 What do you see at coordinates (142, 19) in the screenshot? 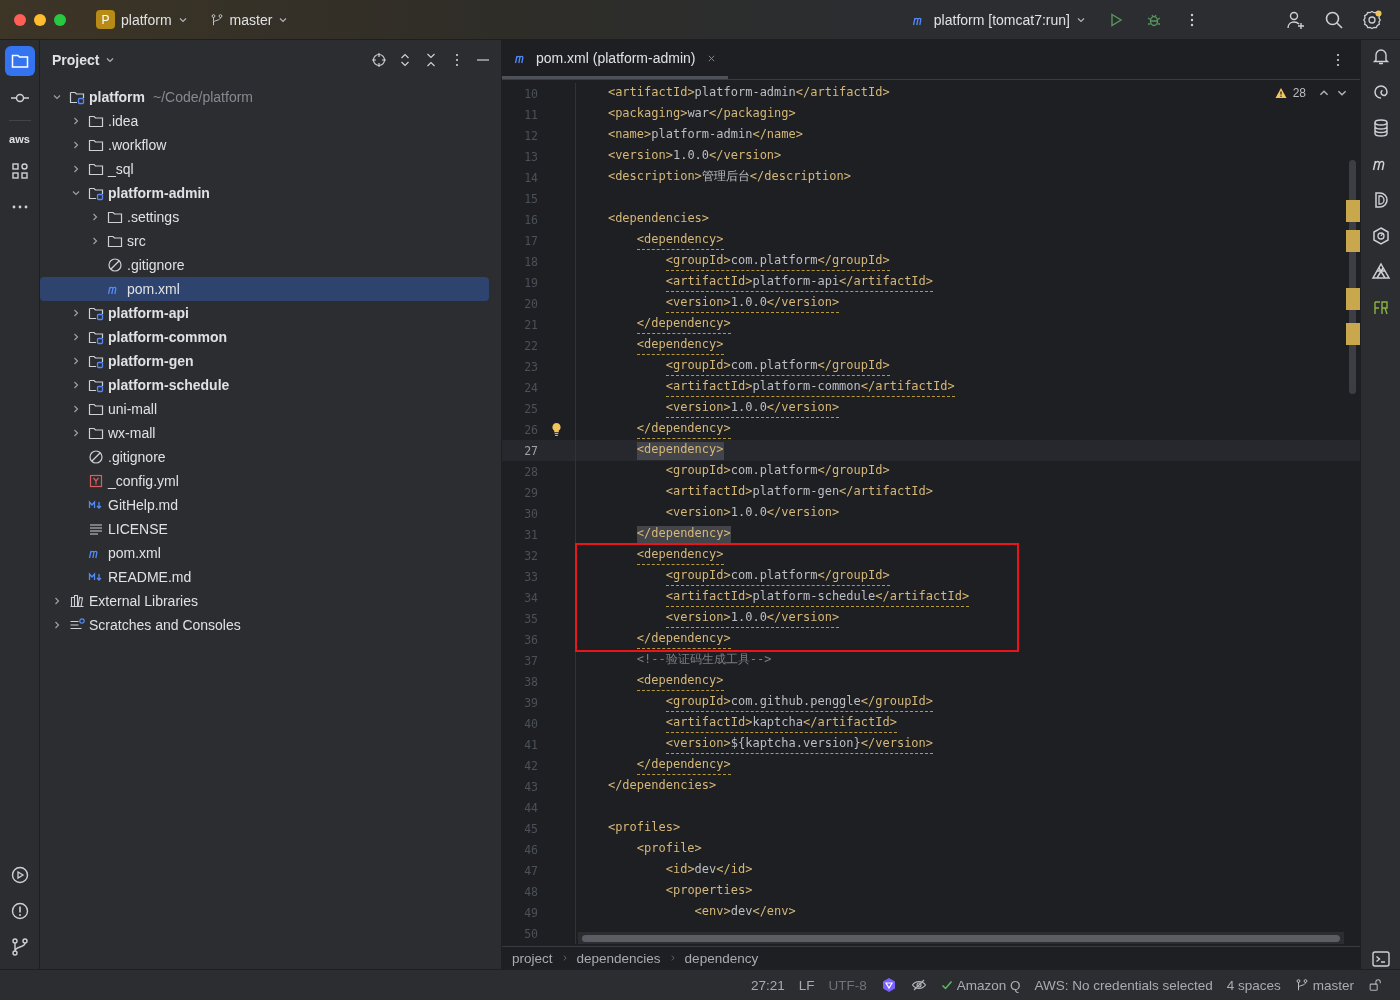
I see `project-selector: P platform` at bounding box center [142, 19].